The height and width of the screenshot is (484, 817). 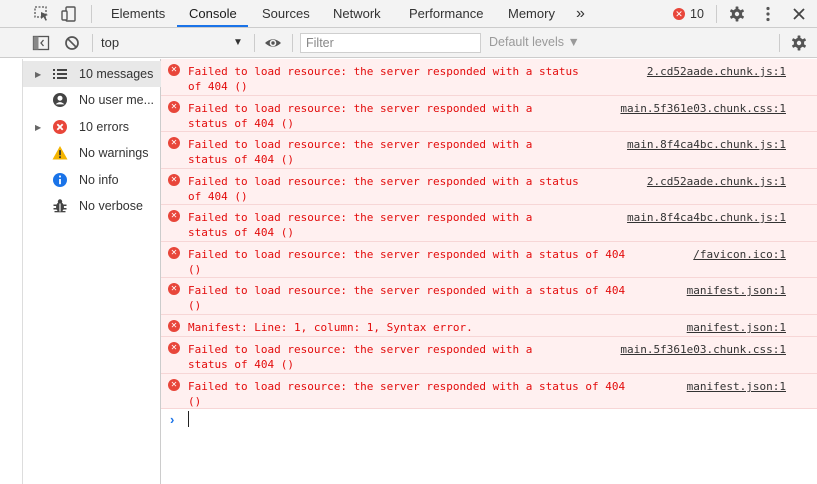 I want to click on log-levels-dropdown: Default levels ▼, so click(x=534, y=42).